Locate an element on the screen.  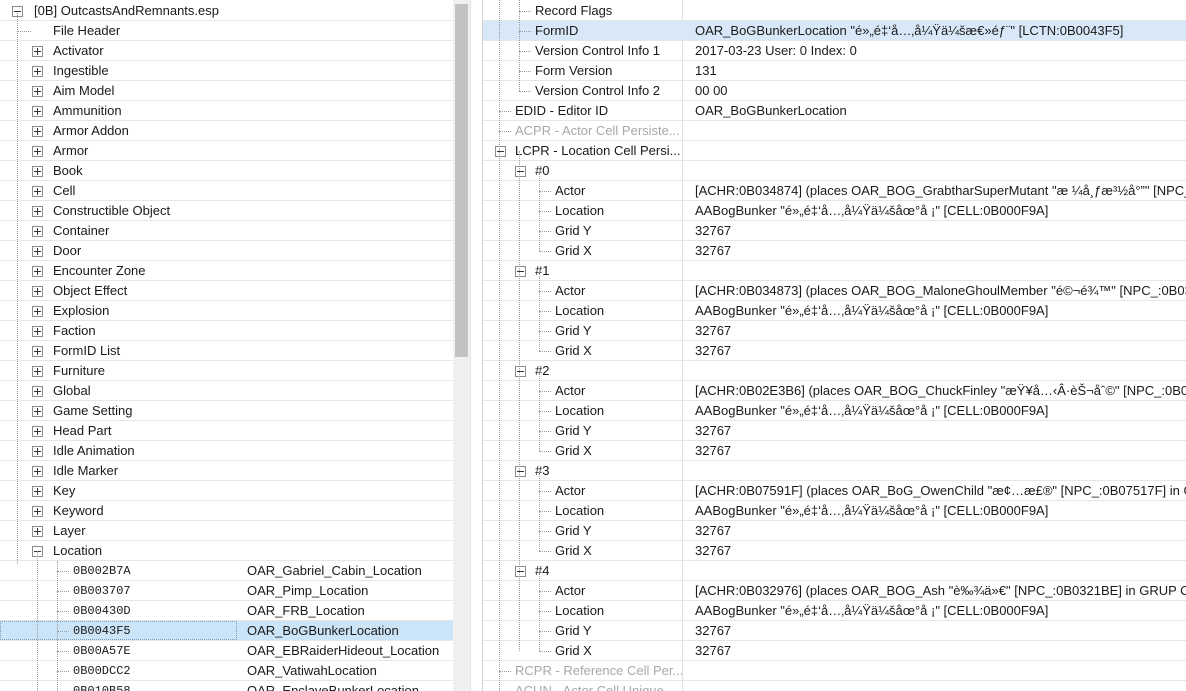
tree-group-explosion: Explosion is located at coordinates (226, 311).